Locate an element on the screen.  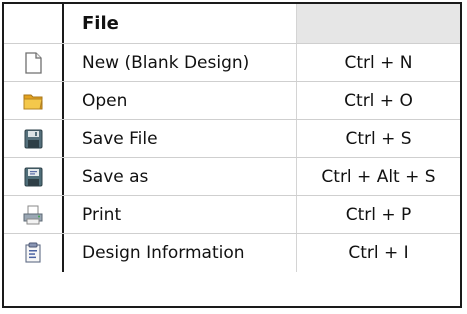
menu-item-save-as: Save as Ctrl + Alt + S is located at coordinates (232, 177).